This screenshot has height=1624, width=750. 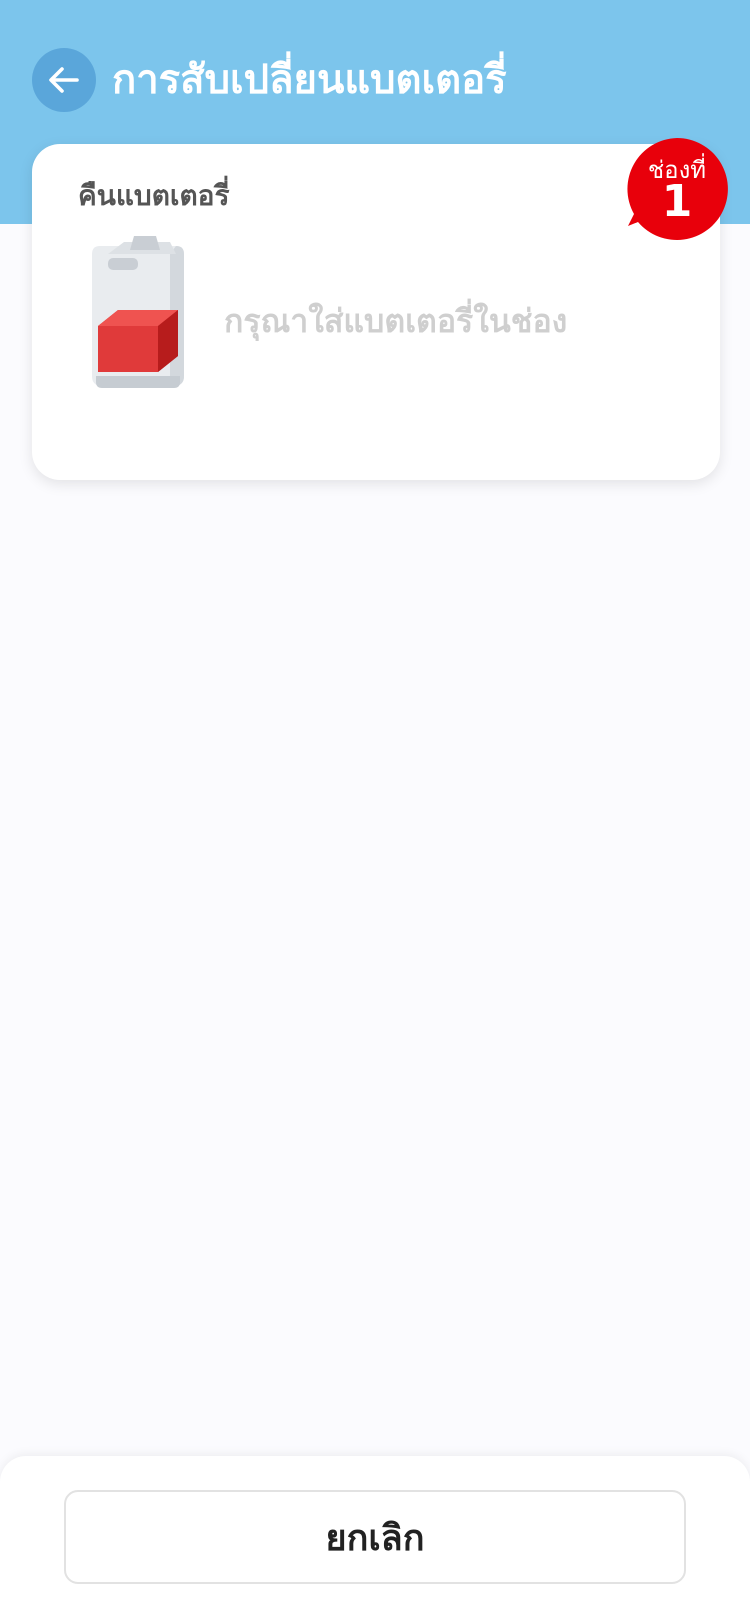 I want to click on battery-box-icon, so click(x=139, y=316).